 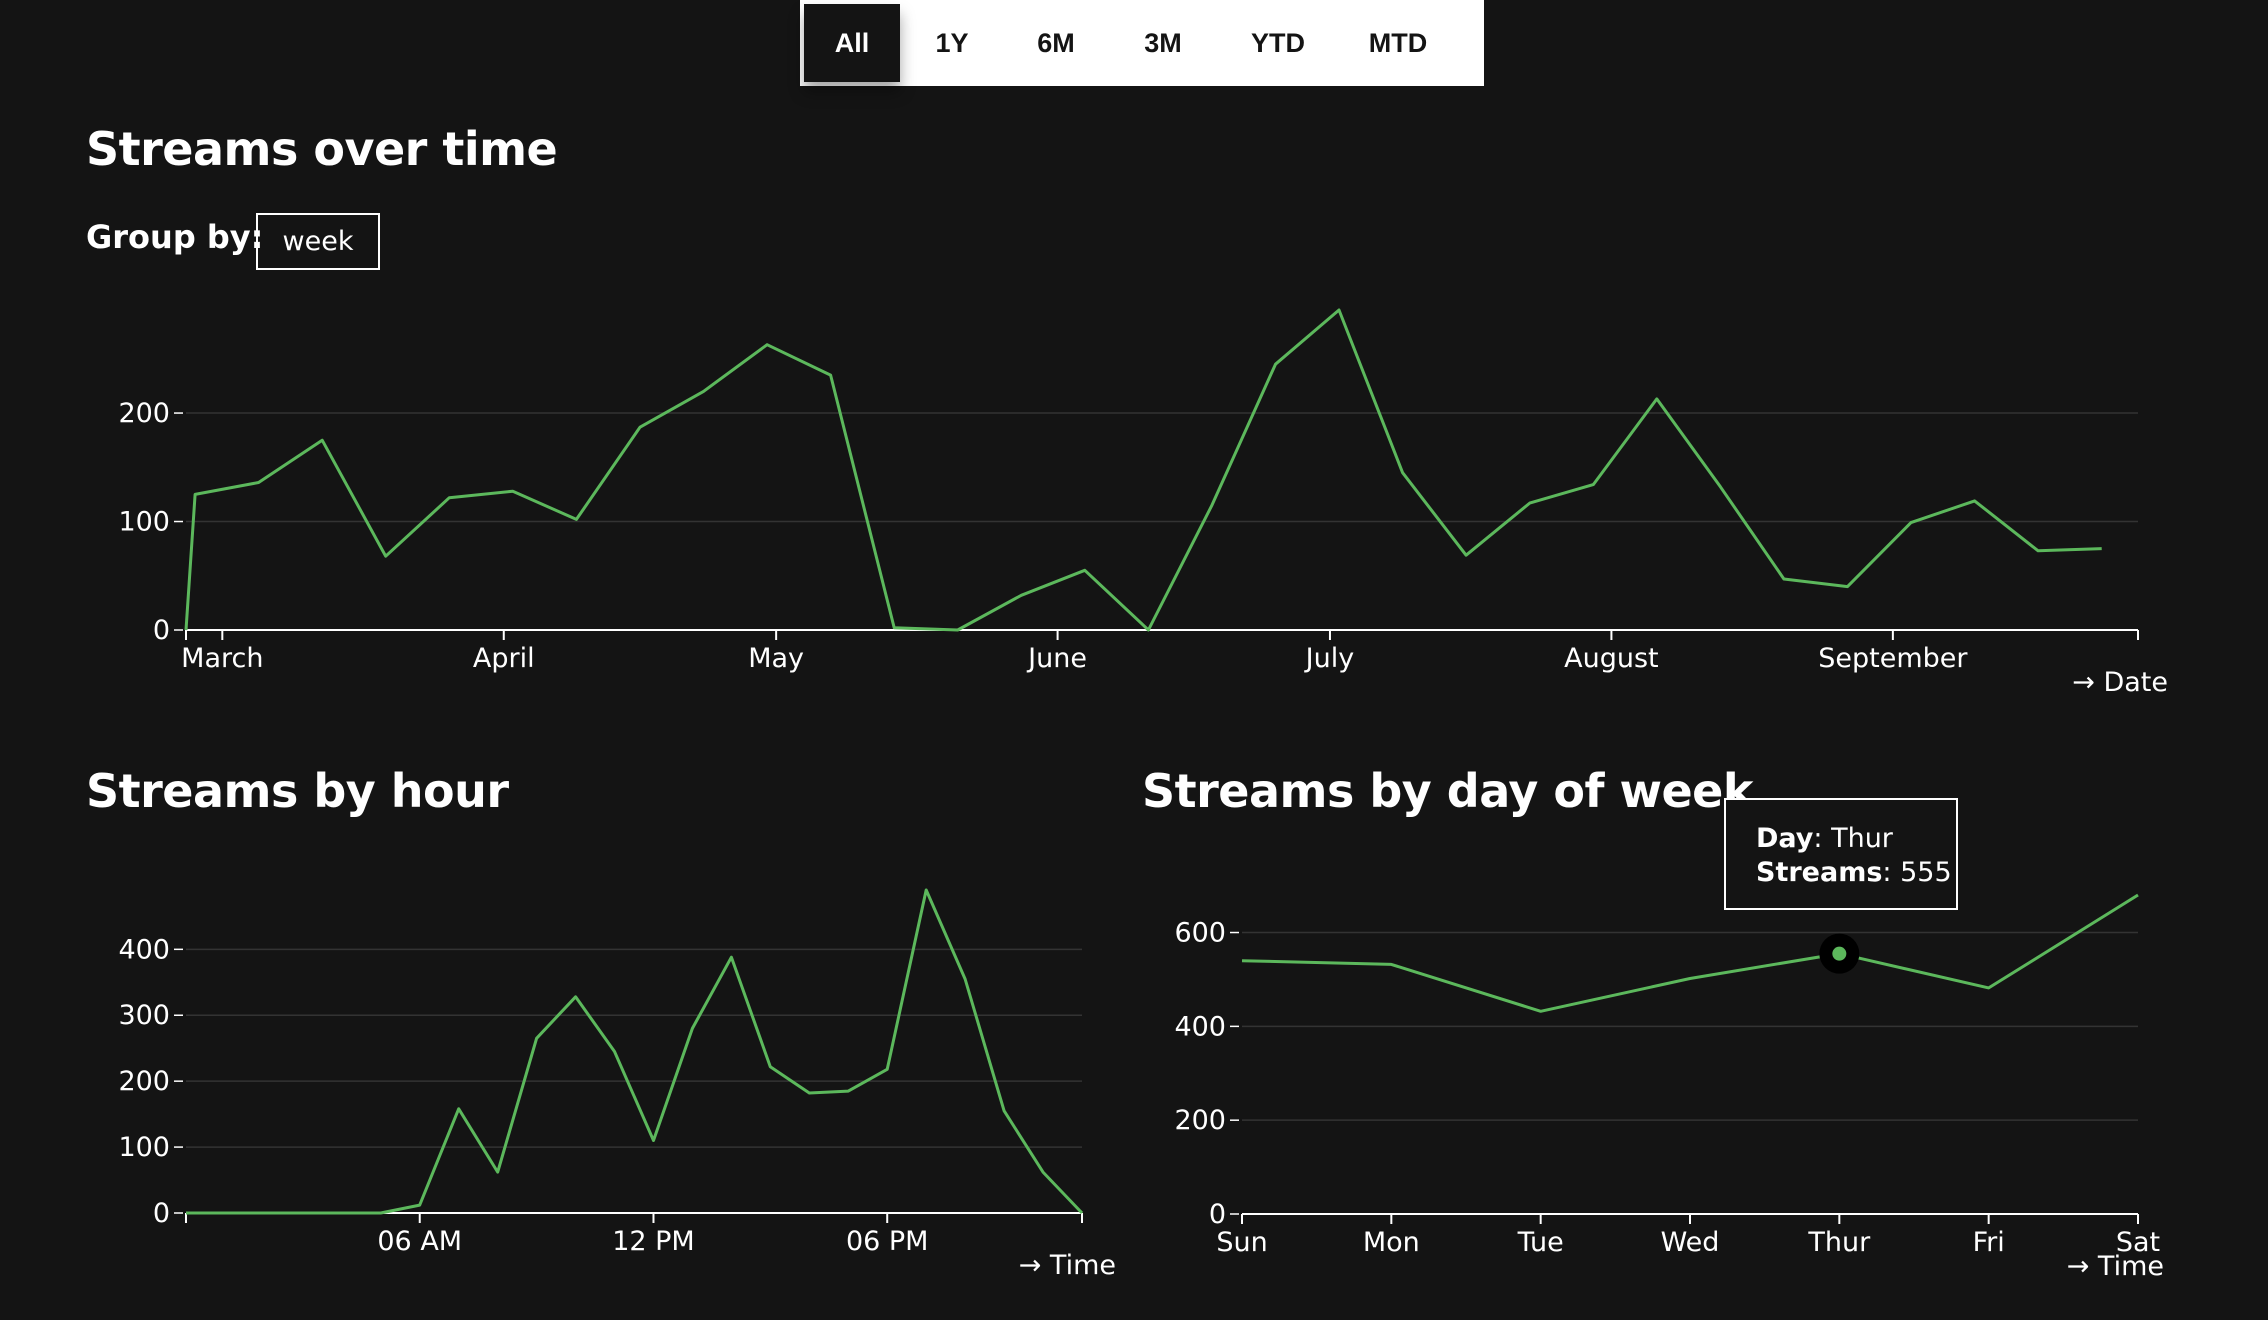 I want to click on x-tick-label: Fri, so click(x=1989, y=1242).